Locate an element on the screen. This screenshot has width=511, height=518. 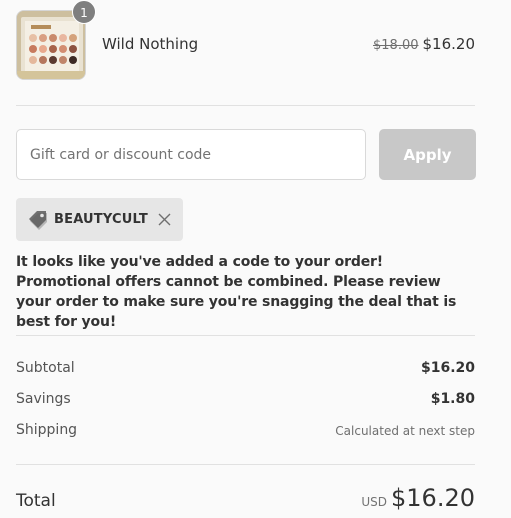
applied-code-label: BEAUTYCULT is located at coordinates (101, 219).